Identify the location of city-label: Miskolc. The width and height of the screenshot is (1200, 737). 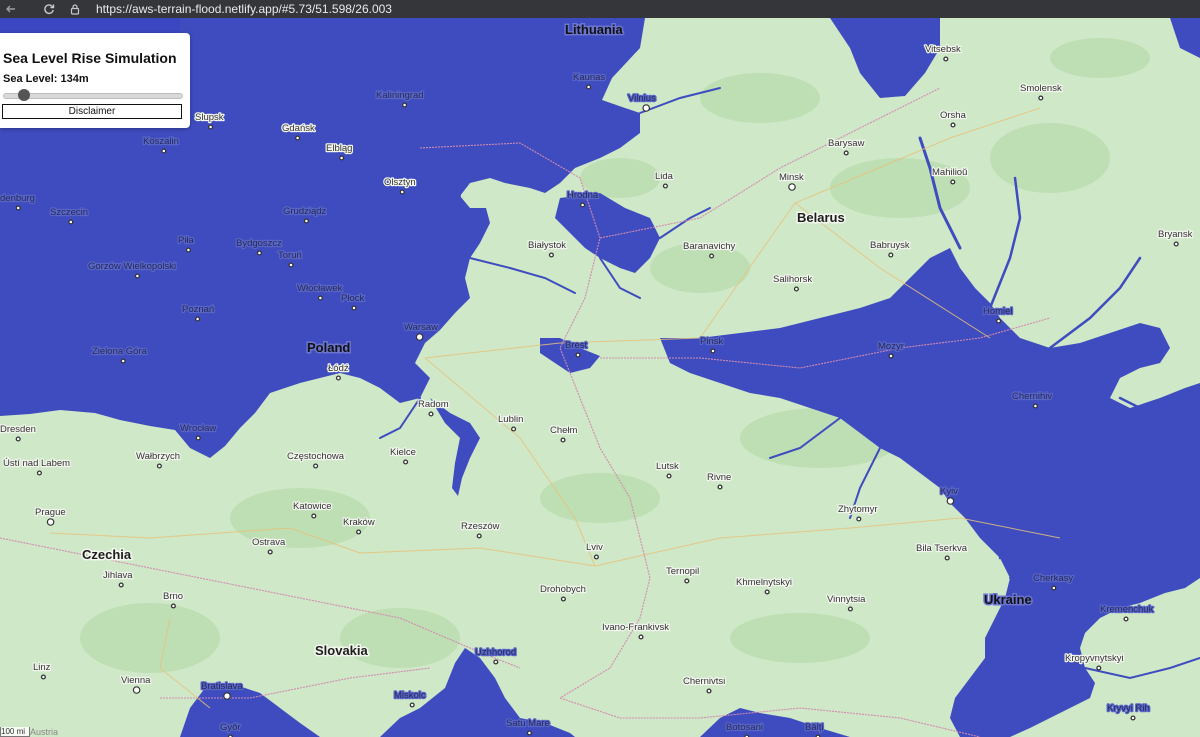
(410, 695).